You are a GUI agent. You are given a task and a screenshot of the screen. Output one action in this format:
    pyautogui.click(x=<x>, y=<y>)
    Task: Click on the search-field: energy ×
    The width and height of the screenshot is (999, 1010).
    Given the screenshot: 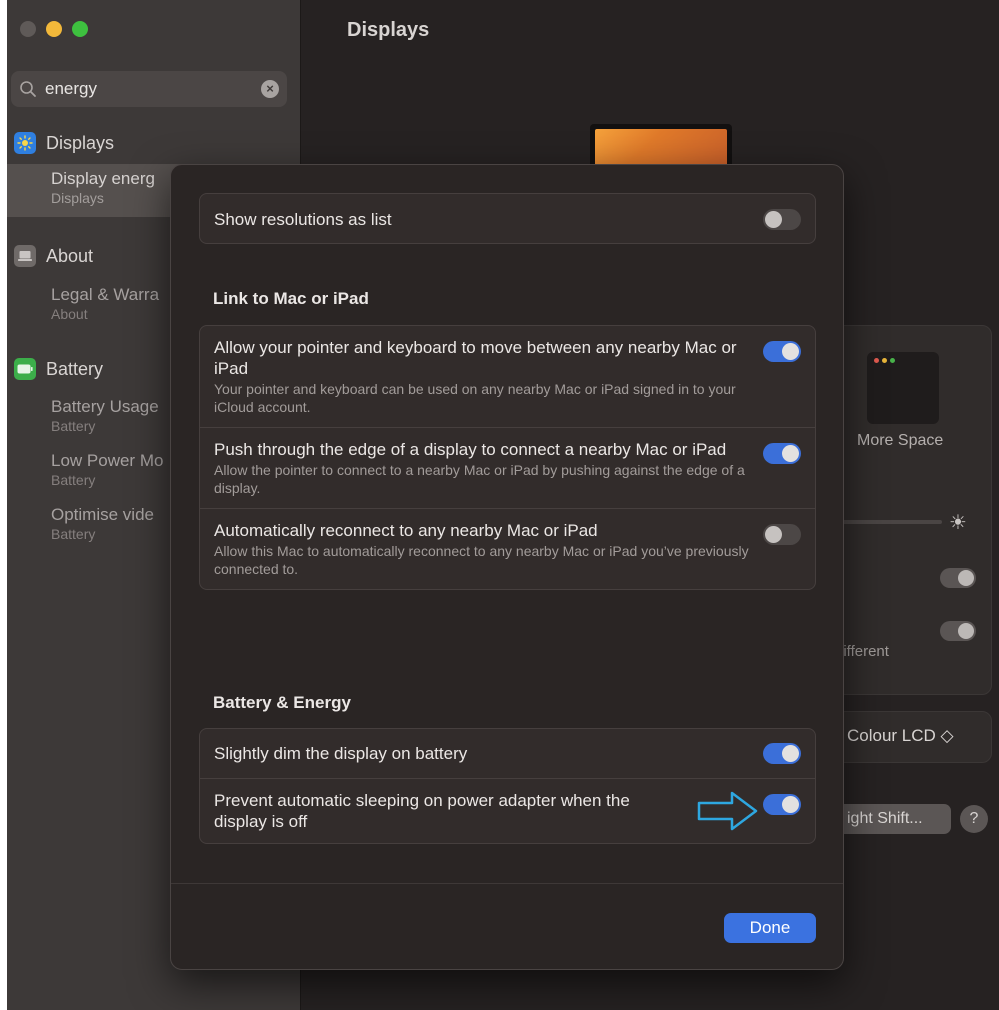 What is the action you would take?
    pyautogui.click(x=149, y=89)
    